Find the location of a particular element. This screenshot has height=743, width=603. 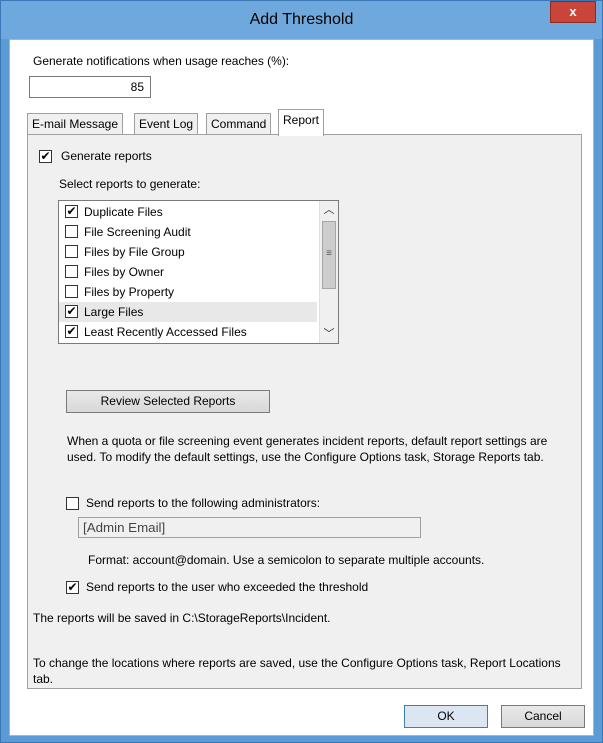

report-label: Files by Owner is located at coordinates (124, 272).